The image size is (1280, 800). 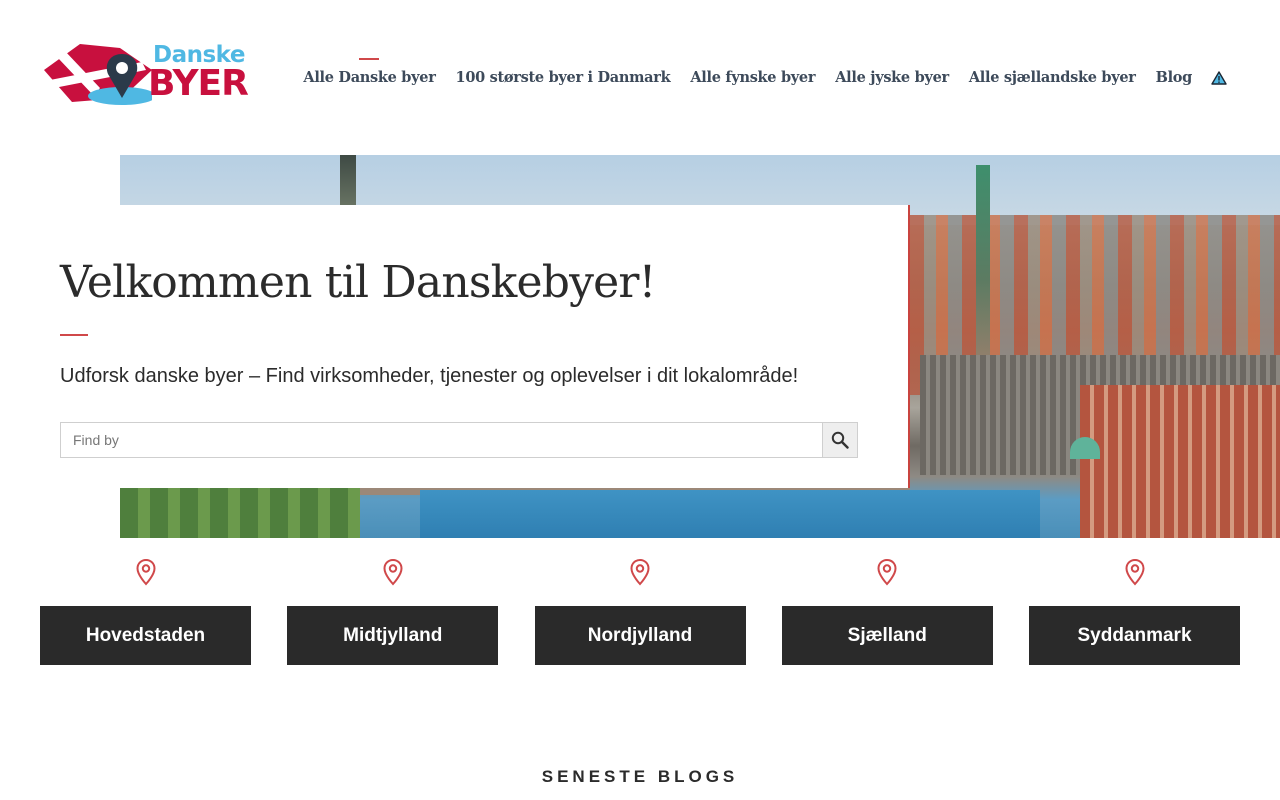 I want to click on region-button-midtjylland: Midtjylland, so click(x=393, y=635).